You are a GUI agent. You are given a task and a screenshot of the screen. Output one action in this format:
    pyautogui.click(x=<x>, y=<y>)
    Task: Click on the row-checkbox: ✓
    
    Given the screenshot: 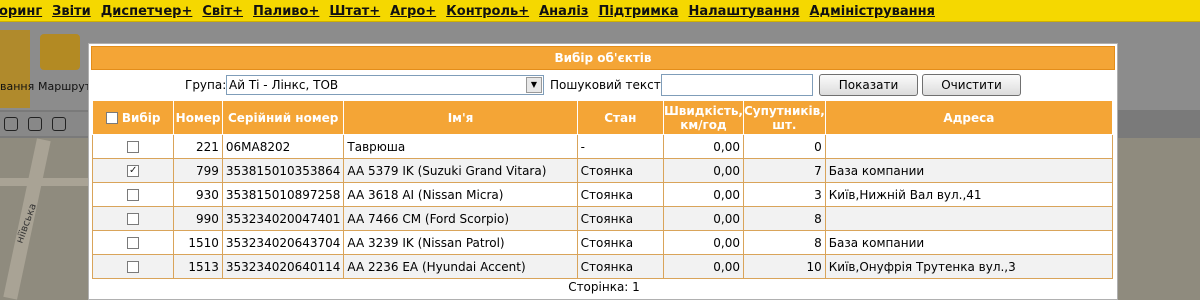 What is the action you would take?
    pyautogui.click(x=133, y=171)
    